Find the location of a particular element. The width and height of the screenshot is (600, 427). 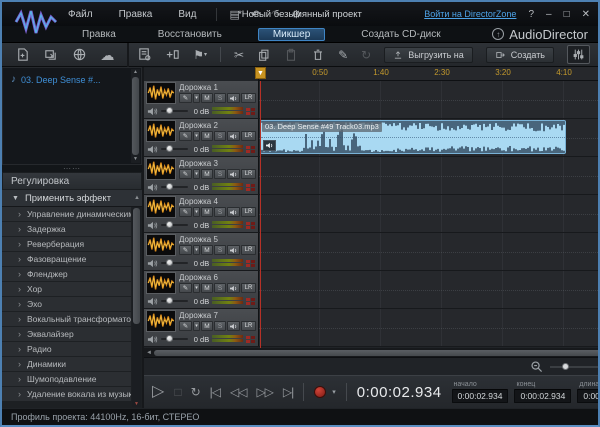

timeline-horizontal-scrollbar: ◄ ► is located at coordinates (371, 352).